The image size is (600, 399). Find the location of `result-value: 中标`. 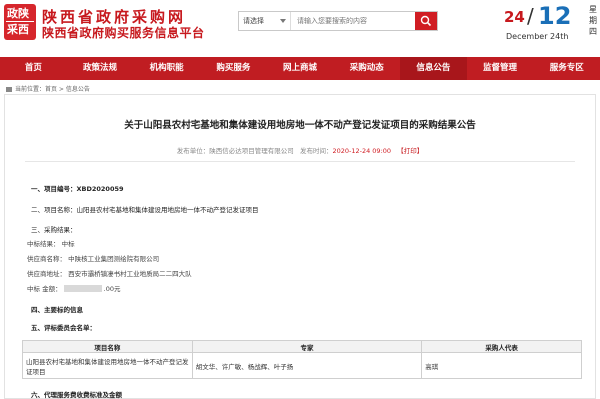

result-value: 中标 is located at coordinates (68, 244).